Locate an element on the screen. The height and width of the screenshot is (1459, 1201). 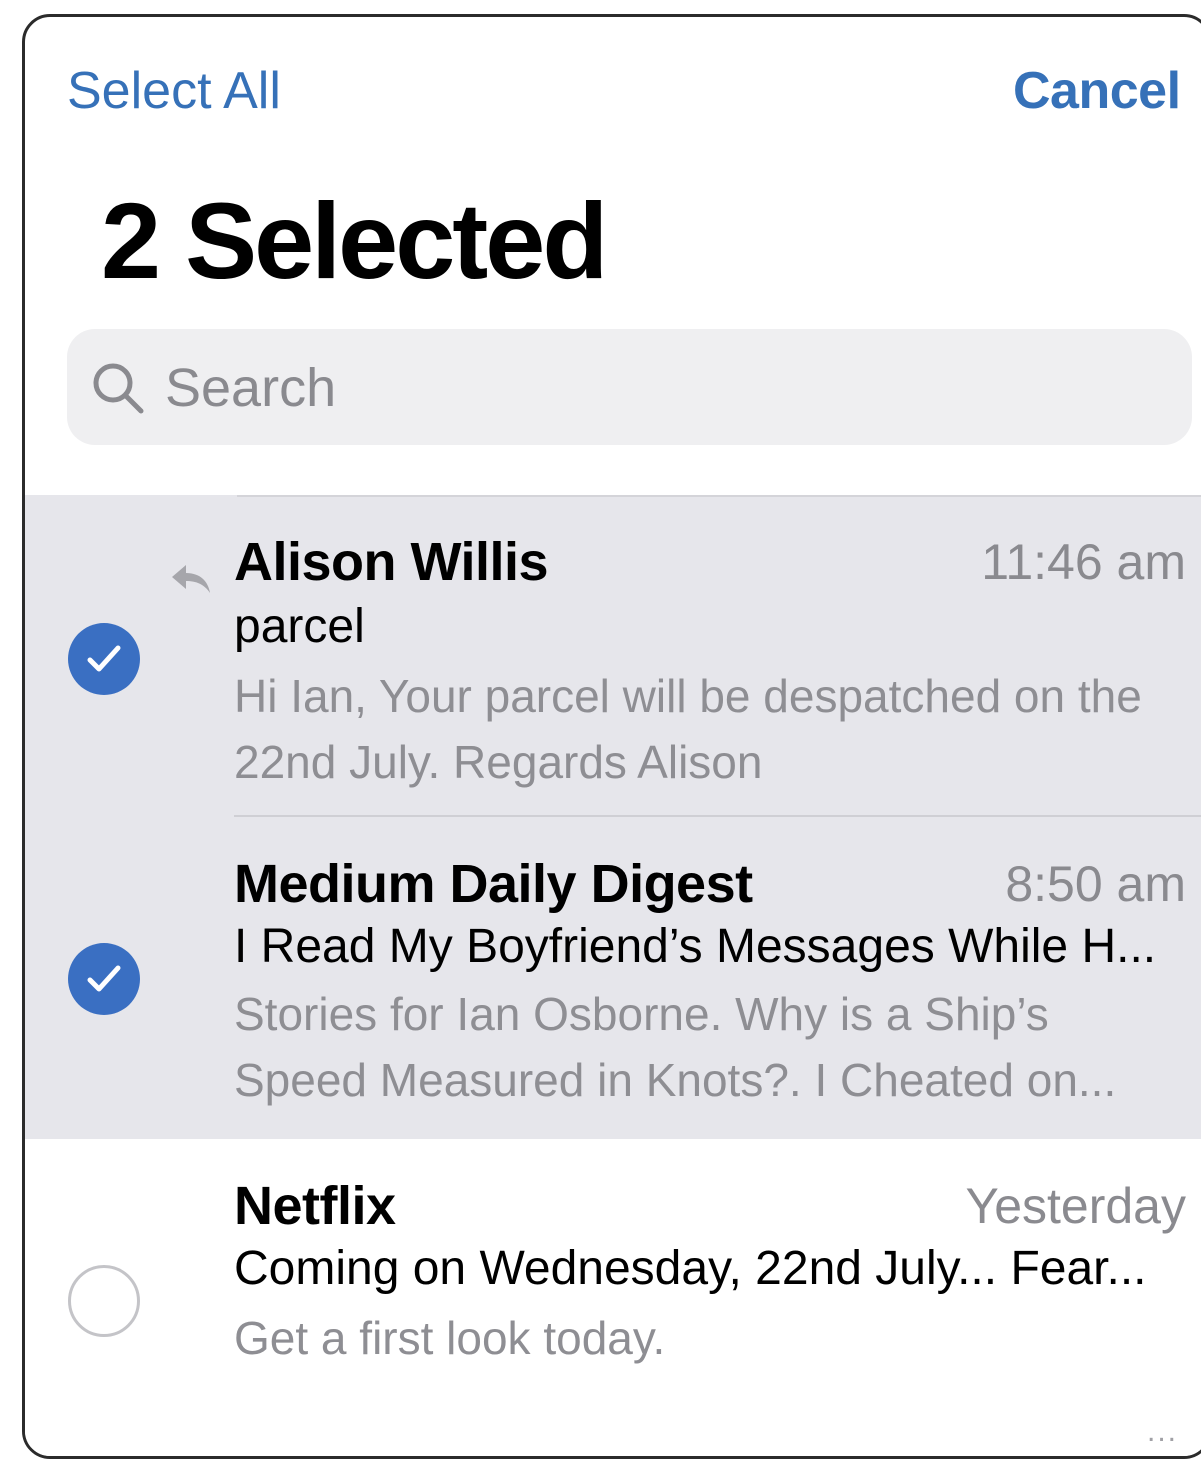
cancel-button: Cancel is located at coordinates (1097, 91).